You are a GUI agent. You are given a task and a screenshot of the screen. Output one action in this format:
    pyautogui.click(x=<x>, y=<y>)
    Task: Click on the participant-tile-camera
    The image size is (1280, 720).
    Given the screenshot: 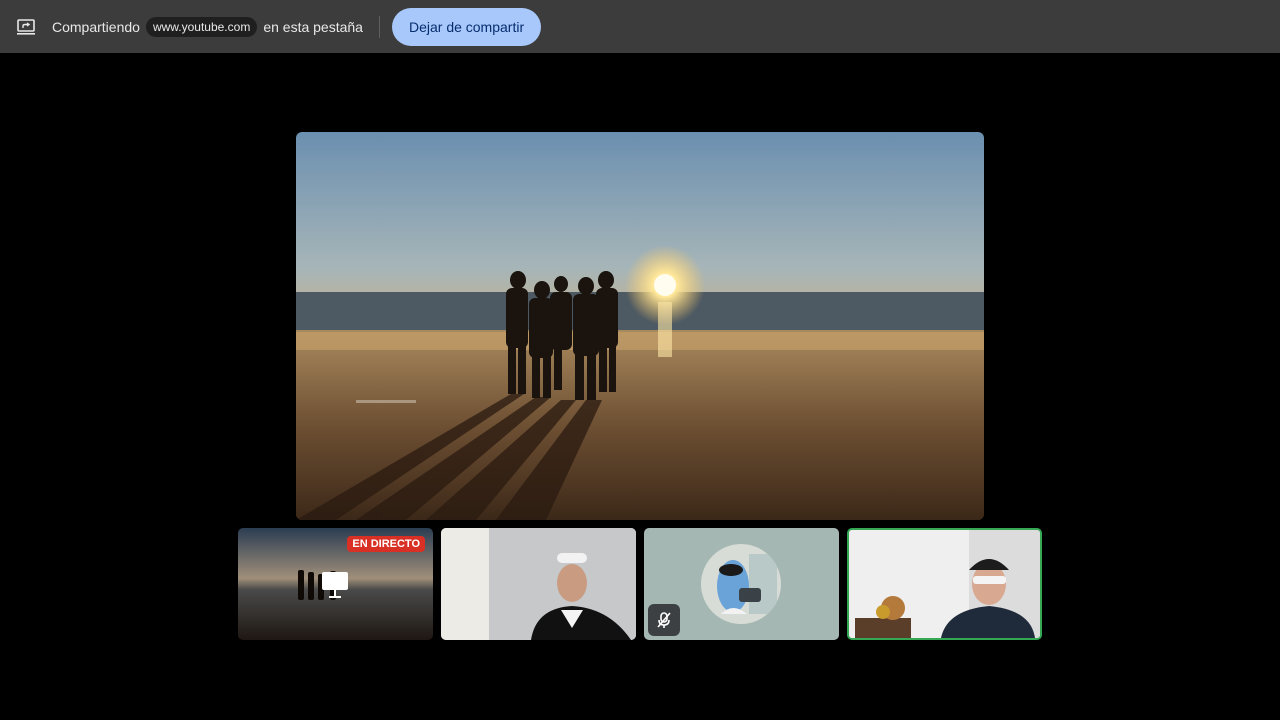 What is the action you would take?
    pyautogui.click(x=538, y=584)
    